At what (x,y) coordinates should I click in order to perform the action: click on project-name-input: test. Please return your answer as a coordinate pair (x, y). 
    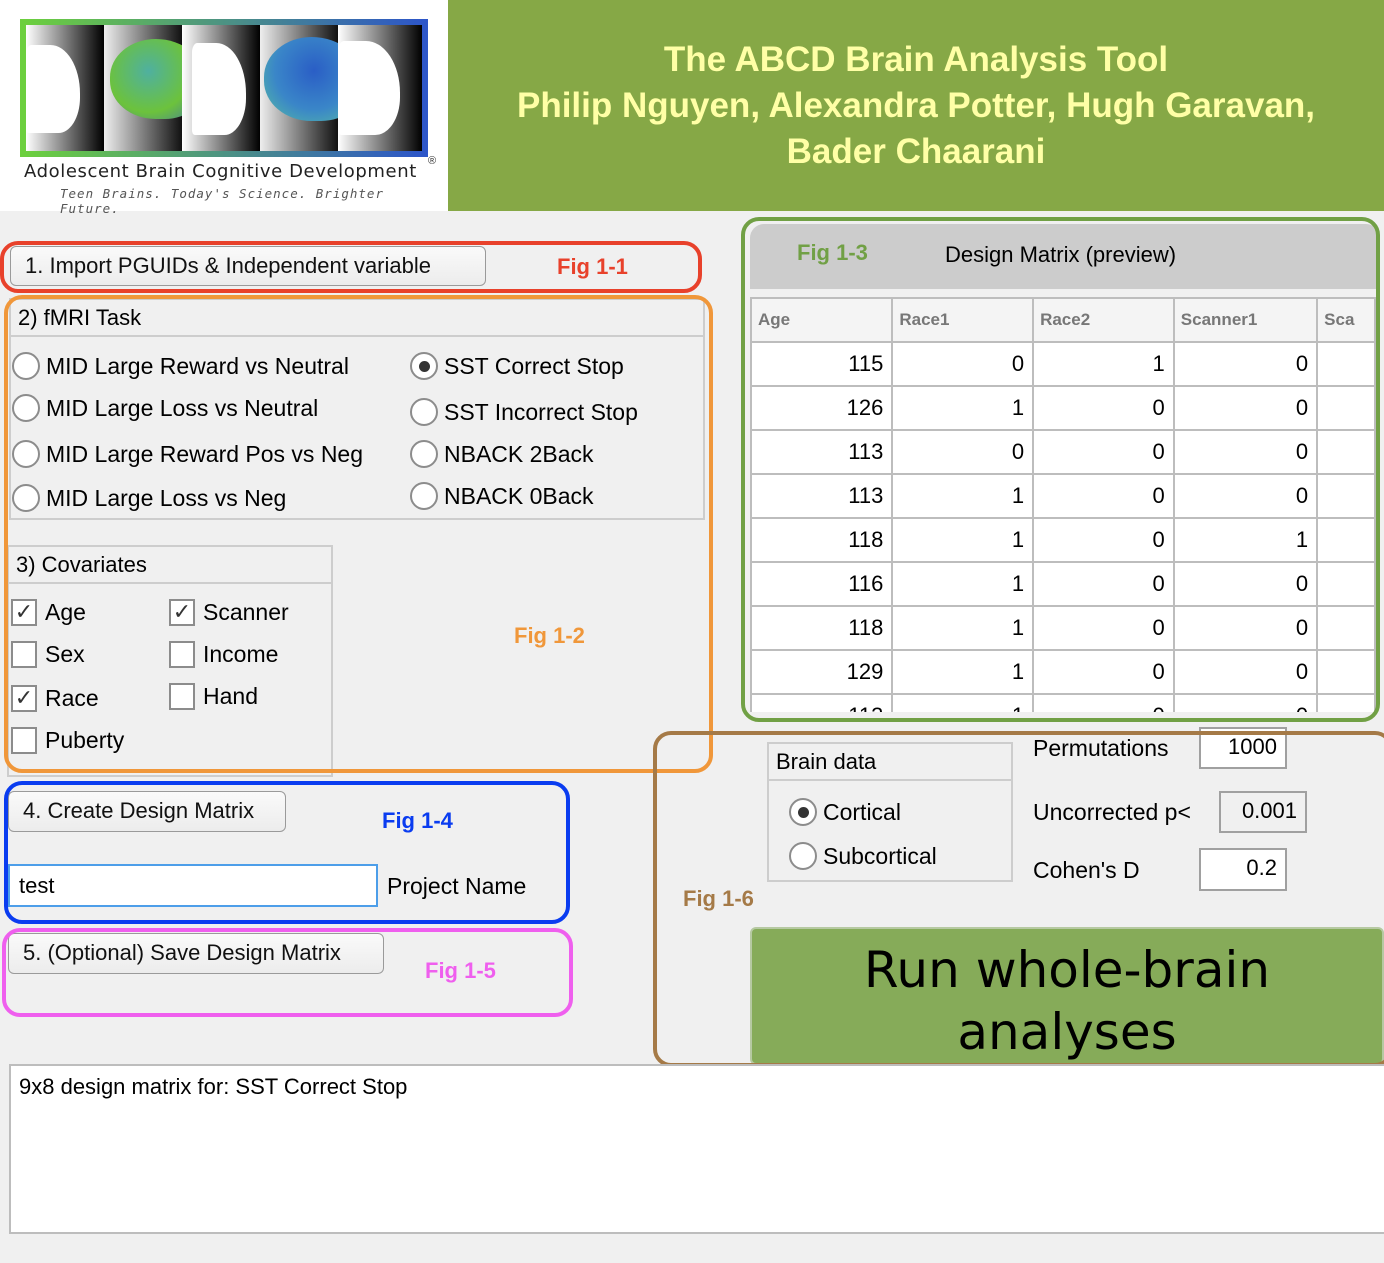
    Looking at the image, I should click on (193, 885).